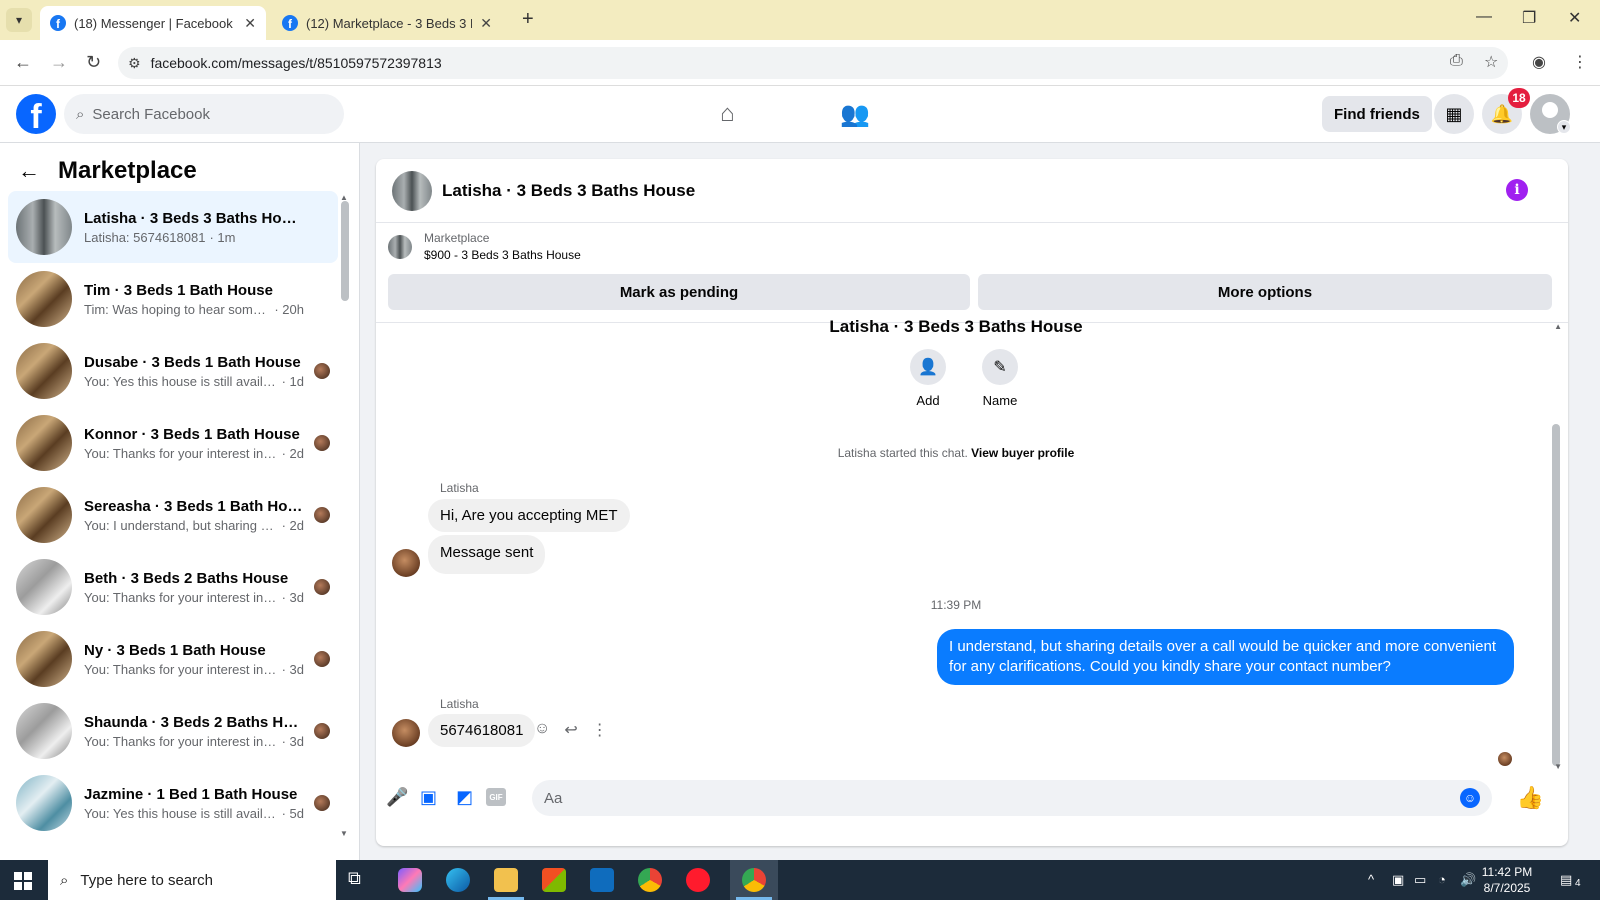 The image size is (1600, 900). What do you see at coordinates (956, 605) in the screenshot?
I see `timestamp-separator: 11:39 PM` at bounding box center [956, 605].